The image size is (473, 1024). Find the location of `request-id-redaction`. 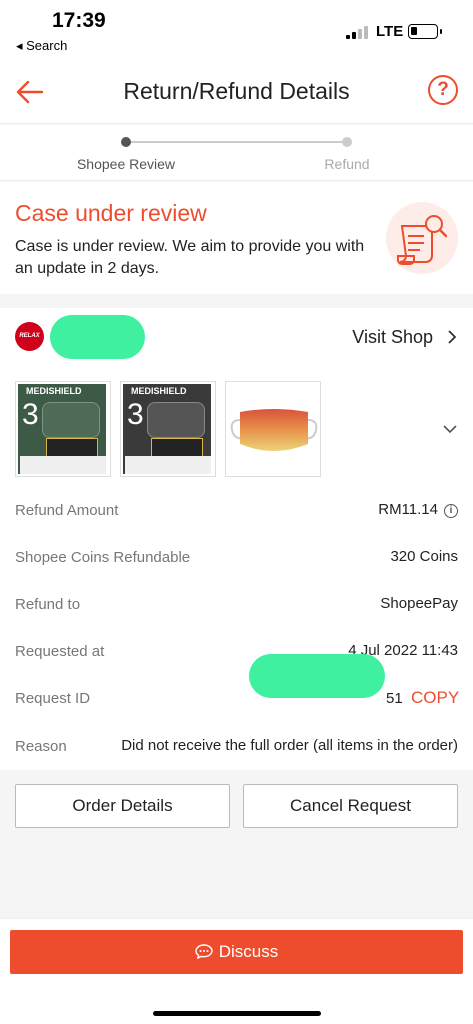

request-id-redaction is located at coordinates (317, 676).